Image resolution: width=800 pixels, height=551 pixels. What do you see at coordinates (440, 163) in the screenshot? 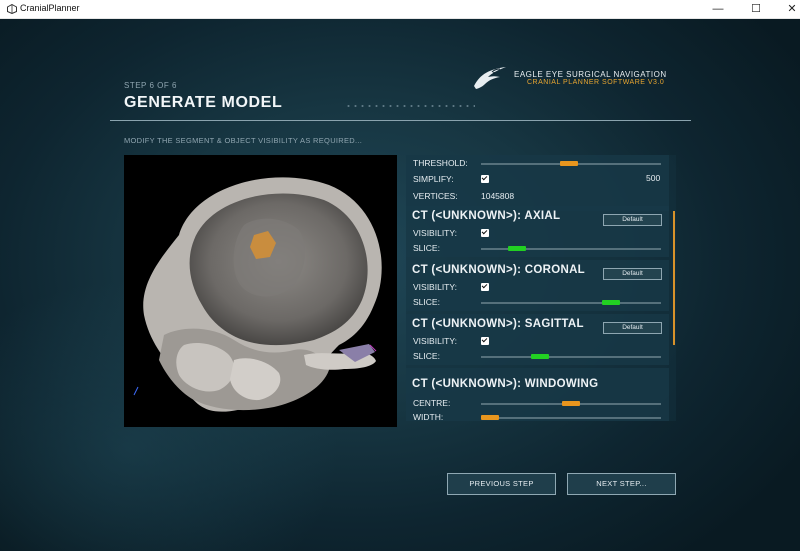
I see `threshold-label: THRESHOLD:` at bounding box center [440, 163].